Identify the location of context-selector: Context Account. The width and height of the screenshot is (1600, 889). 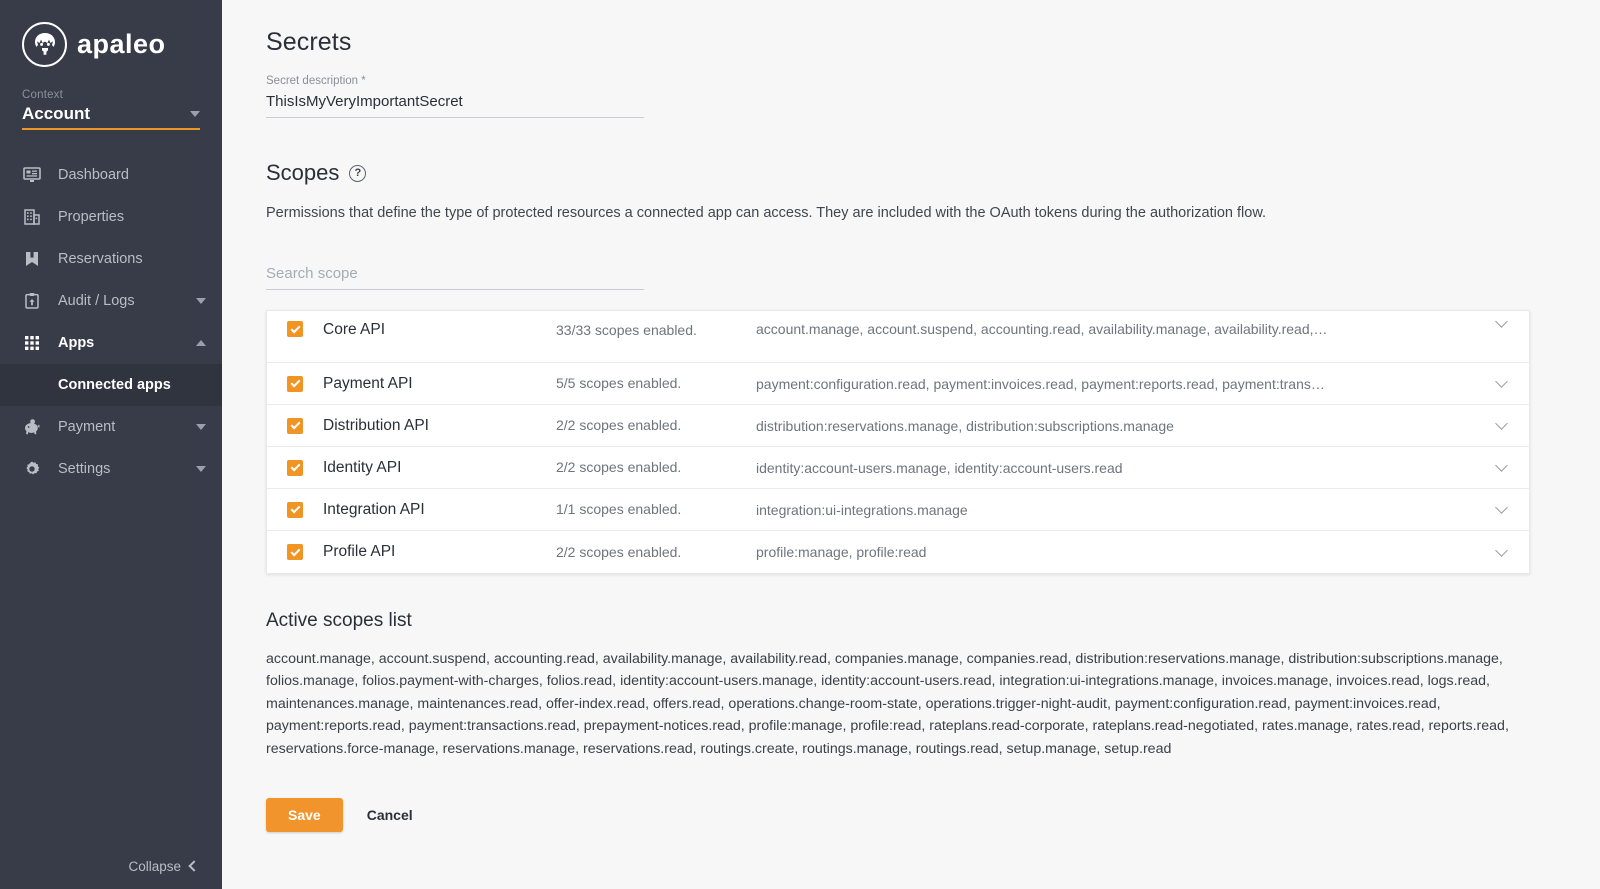
(111, 105).